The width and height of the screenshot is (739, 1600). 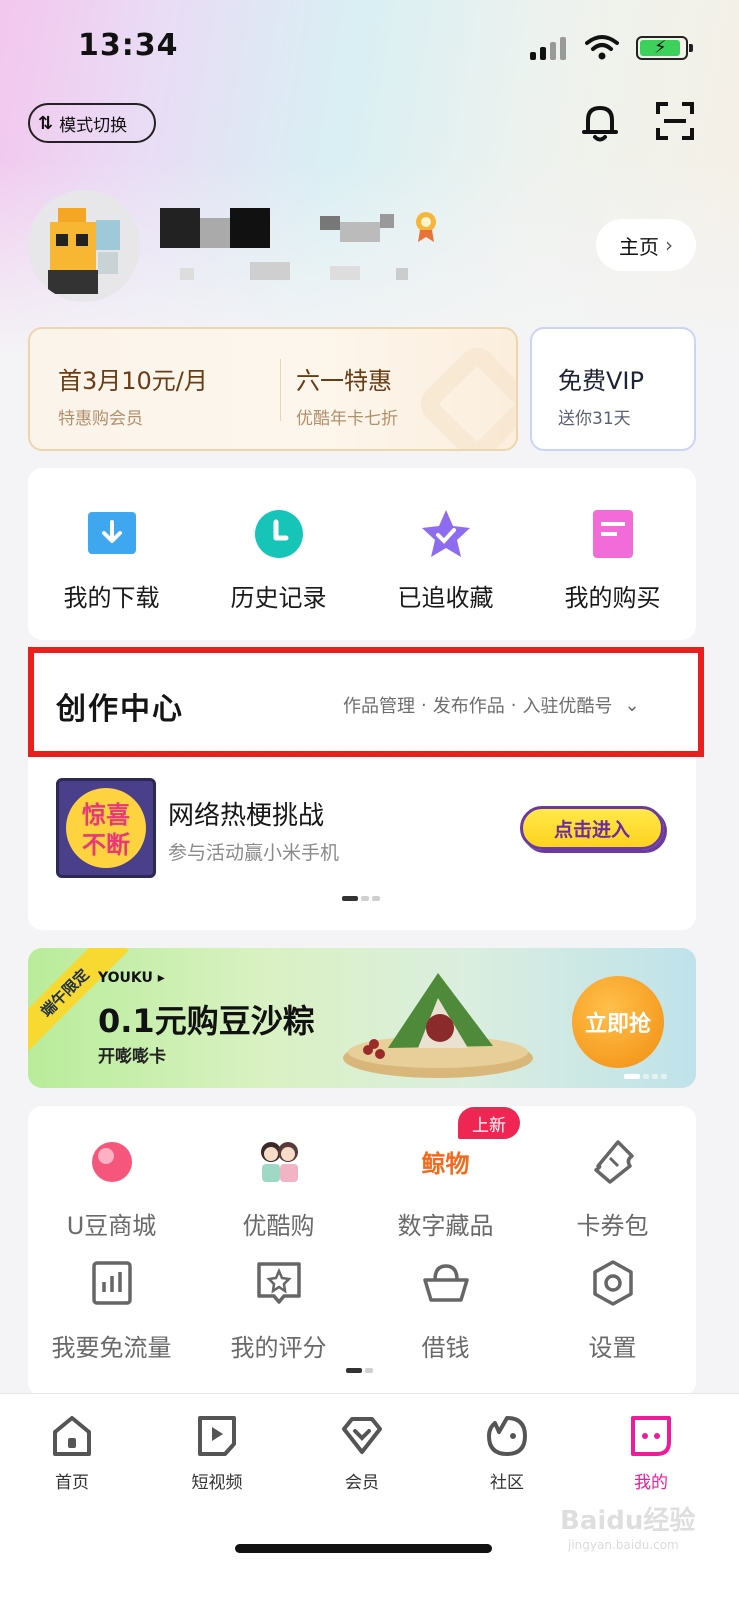 What do you see at coordinates (628, 1521) in the screenshot?
I see `watermark: Baidu经验` at bounding box center [628, 1521].